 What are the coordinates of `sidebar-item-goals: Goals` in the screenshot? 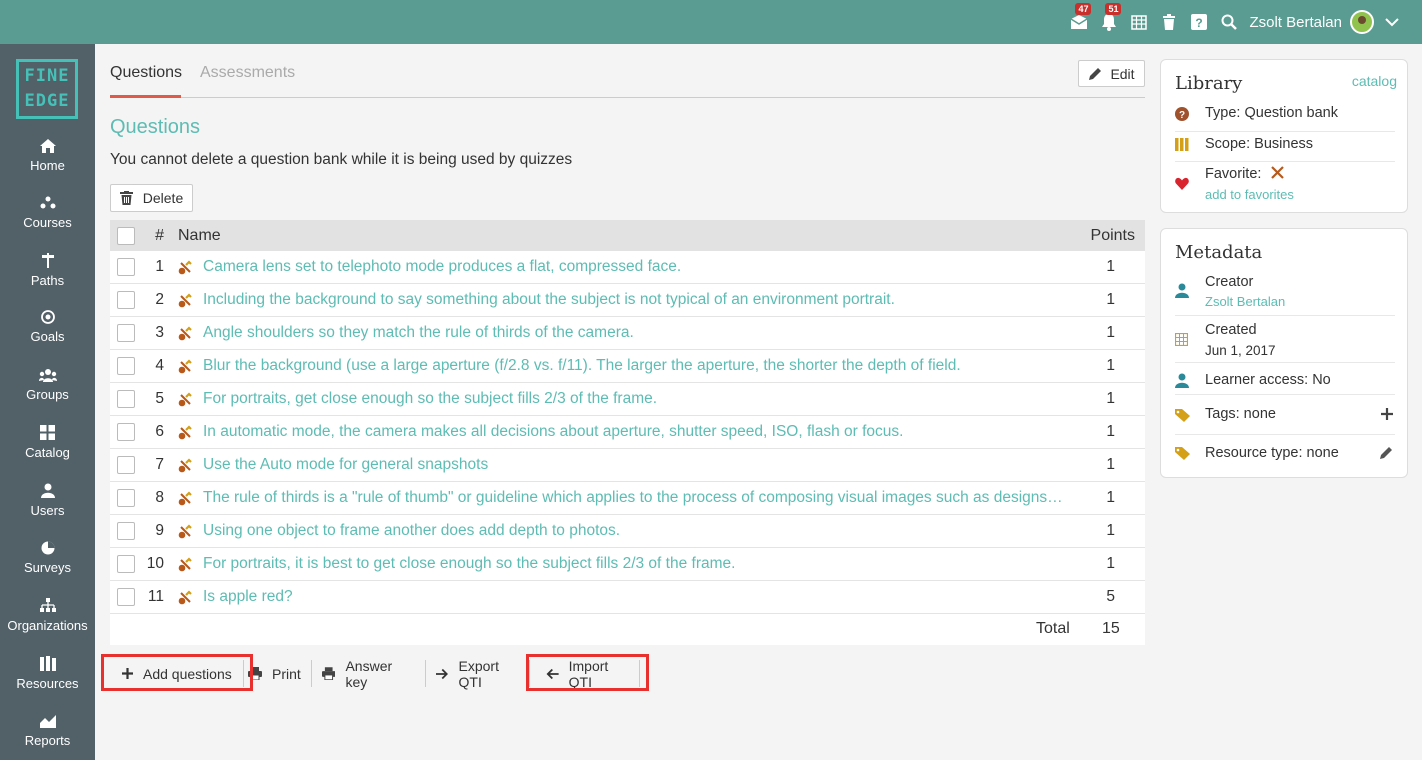 It's located at (47, 327).